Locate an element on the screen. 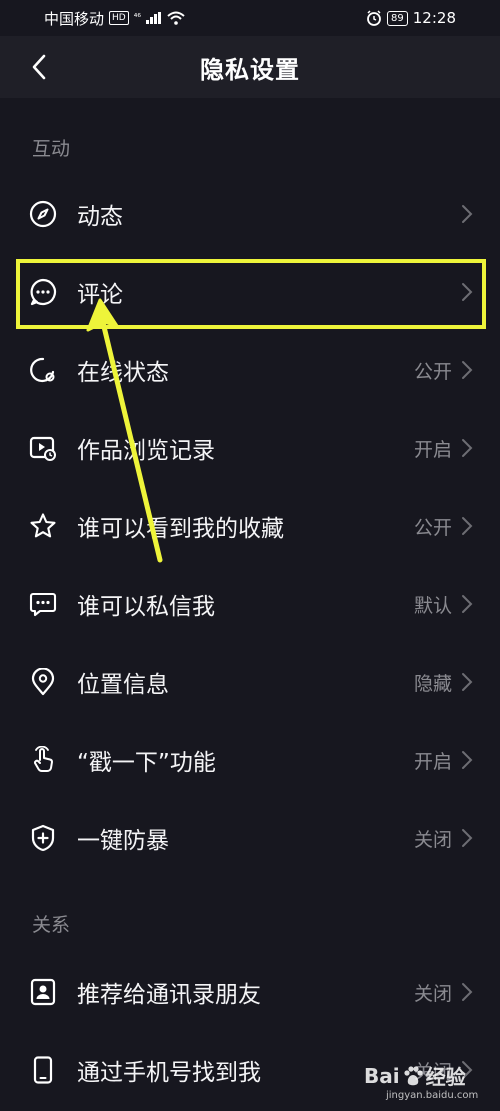 This screenshot has width=500, height=1111. poke-hand-icon is located at coordinates (43, 760).